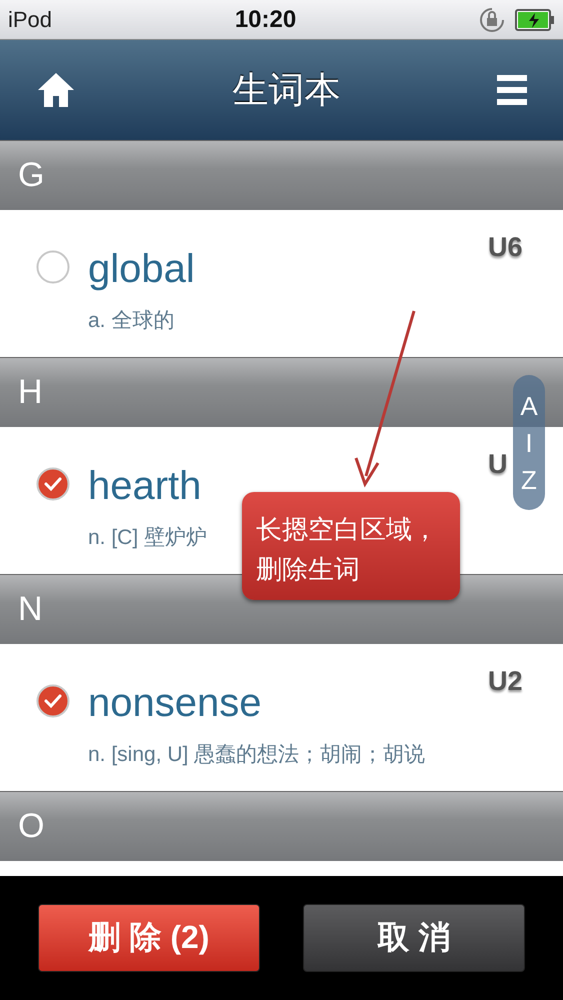 This screenshot has height=1000, width=563. What do you see at coordinates (56, 90) in the screenshot?
I see `home-icon` at bounding box center [56, 90].